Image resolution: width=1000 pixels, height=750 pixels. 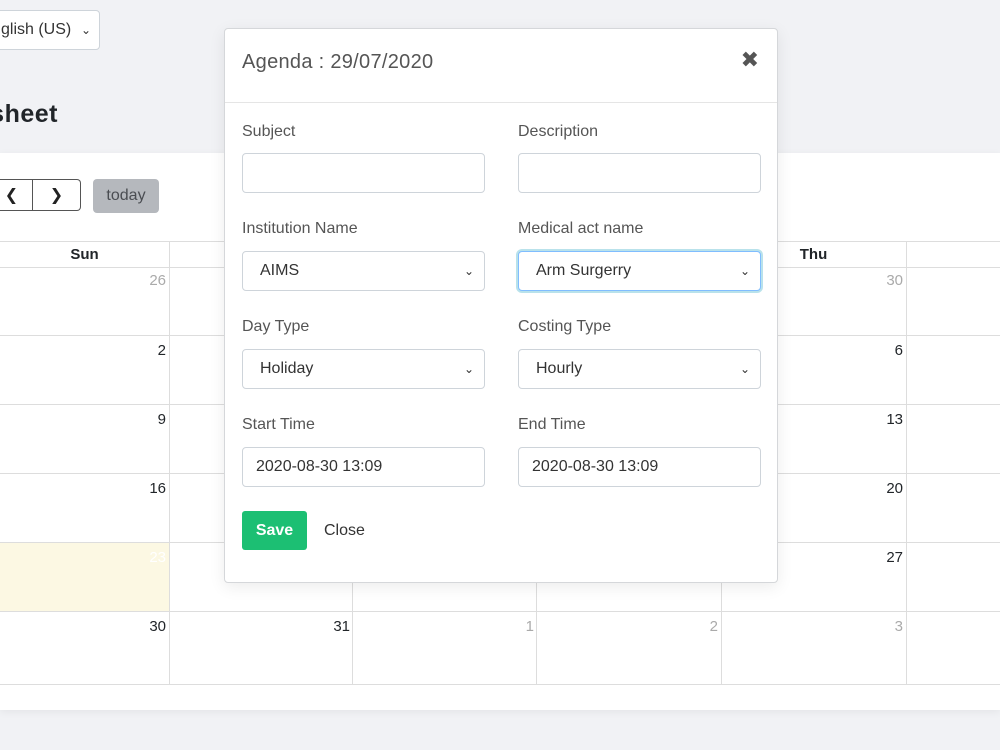 I want to click on close-icon: ✖, so click(x=750, y=60).